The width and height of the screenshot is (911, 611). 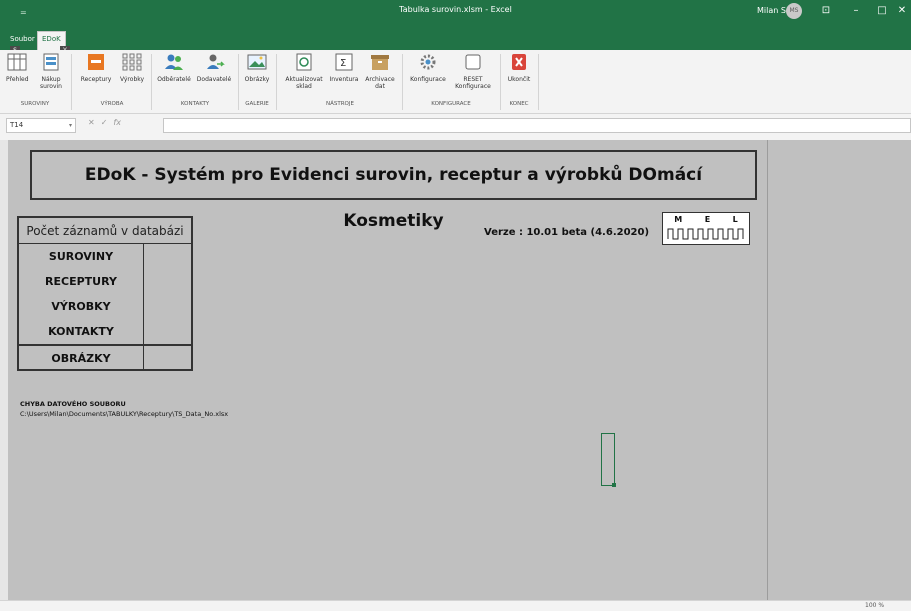 What do you see at coordinates (455, 605) in the screenshot?
I see `status-bar: 100 %` at bounding box center [455, 605].